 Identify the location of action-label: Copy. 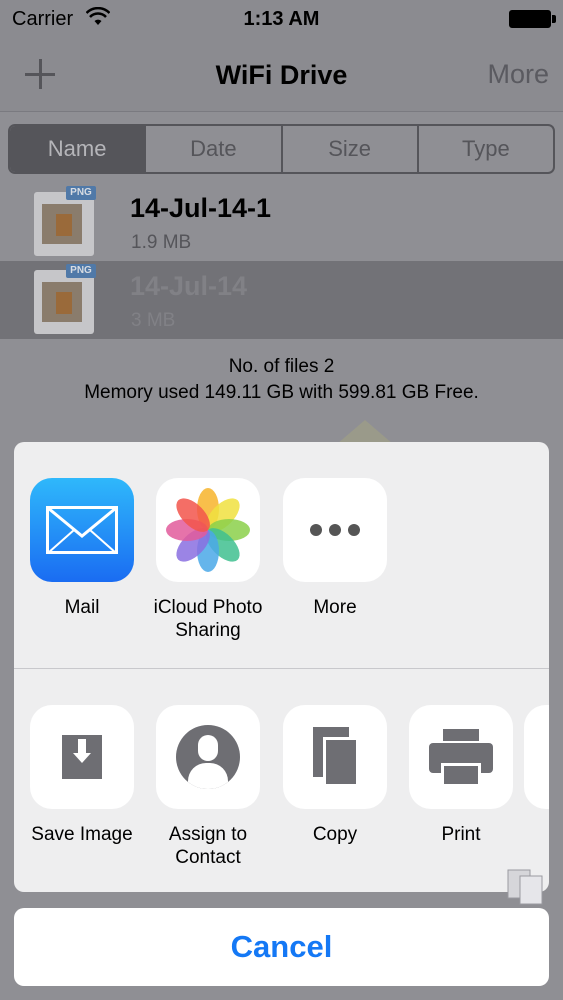
(335, 834).